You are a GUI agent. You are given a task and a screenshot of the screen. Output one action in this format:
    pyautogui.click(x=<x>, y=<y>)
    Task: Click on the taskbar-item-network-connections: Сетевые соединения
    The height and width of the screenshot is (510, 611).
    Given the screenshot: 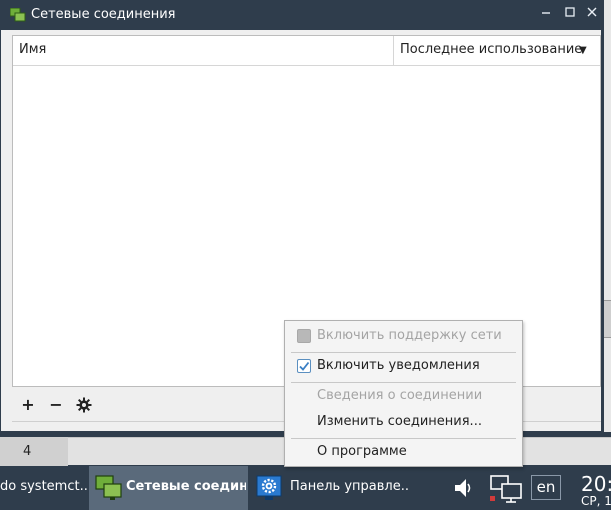 What is the action you would take?
    pyautogui.click(x=168, y=488)
    